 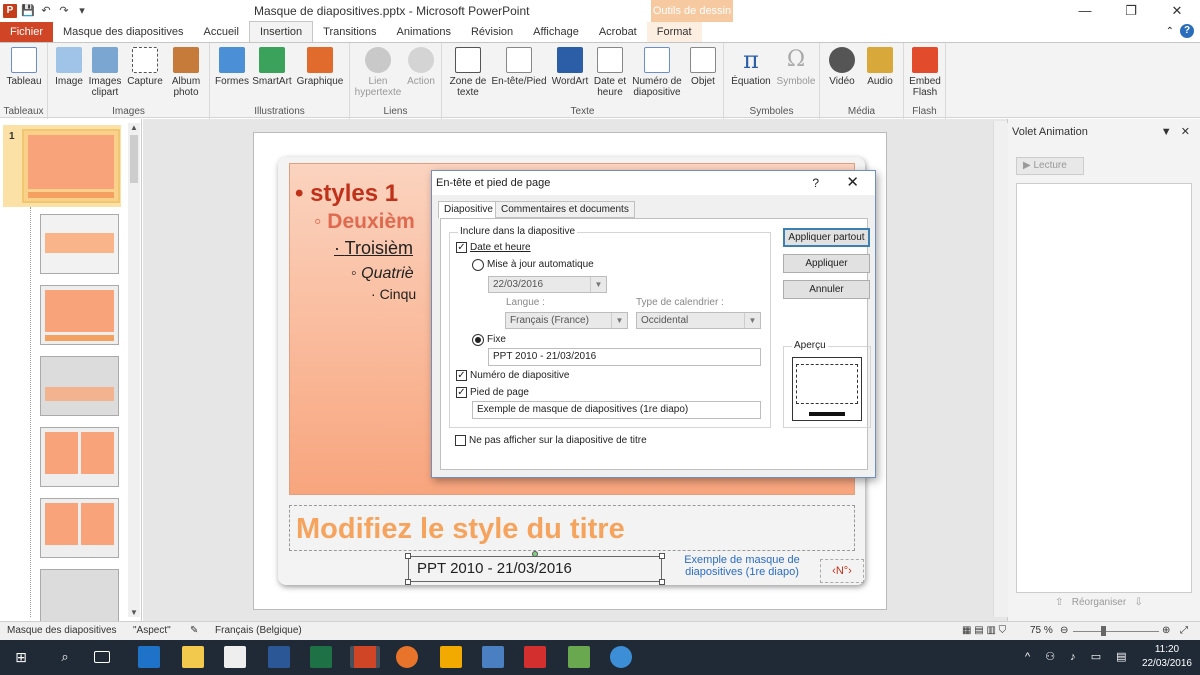 I want to click on lecture-button: ▶ Lecture, so click(x=1050, y=166).